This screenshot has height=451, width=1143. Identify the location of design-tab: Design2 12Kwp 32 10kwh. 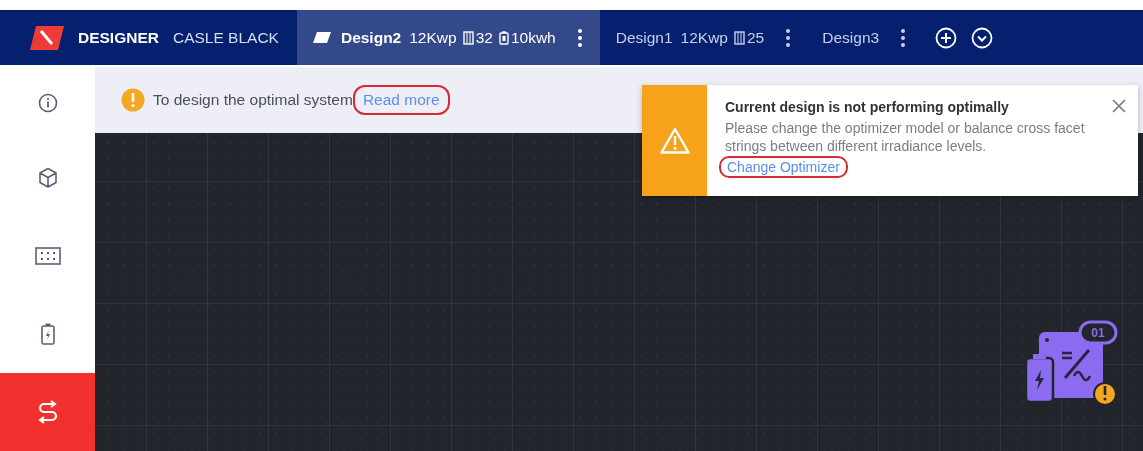
(448, 37).